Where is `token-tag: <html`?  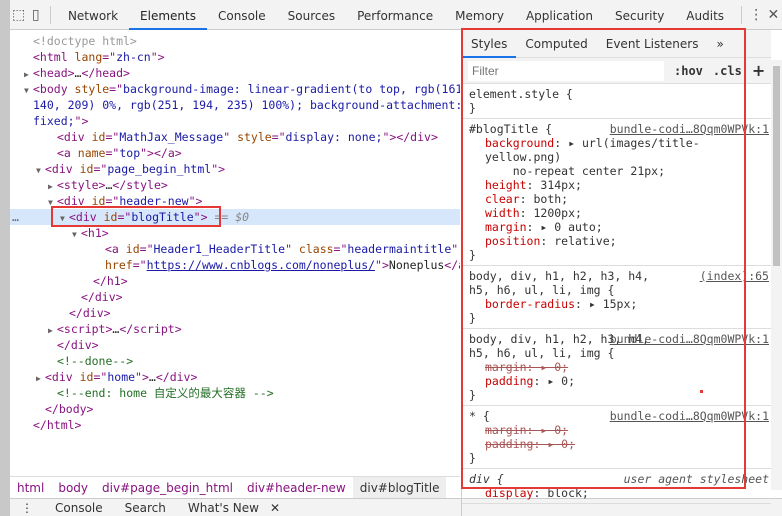
token-tag: <html is located at coordinates (54, 57).